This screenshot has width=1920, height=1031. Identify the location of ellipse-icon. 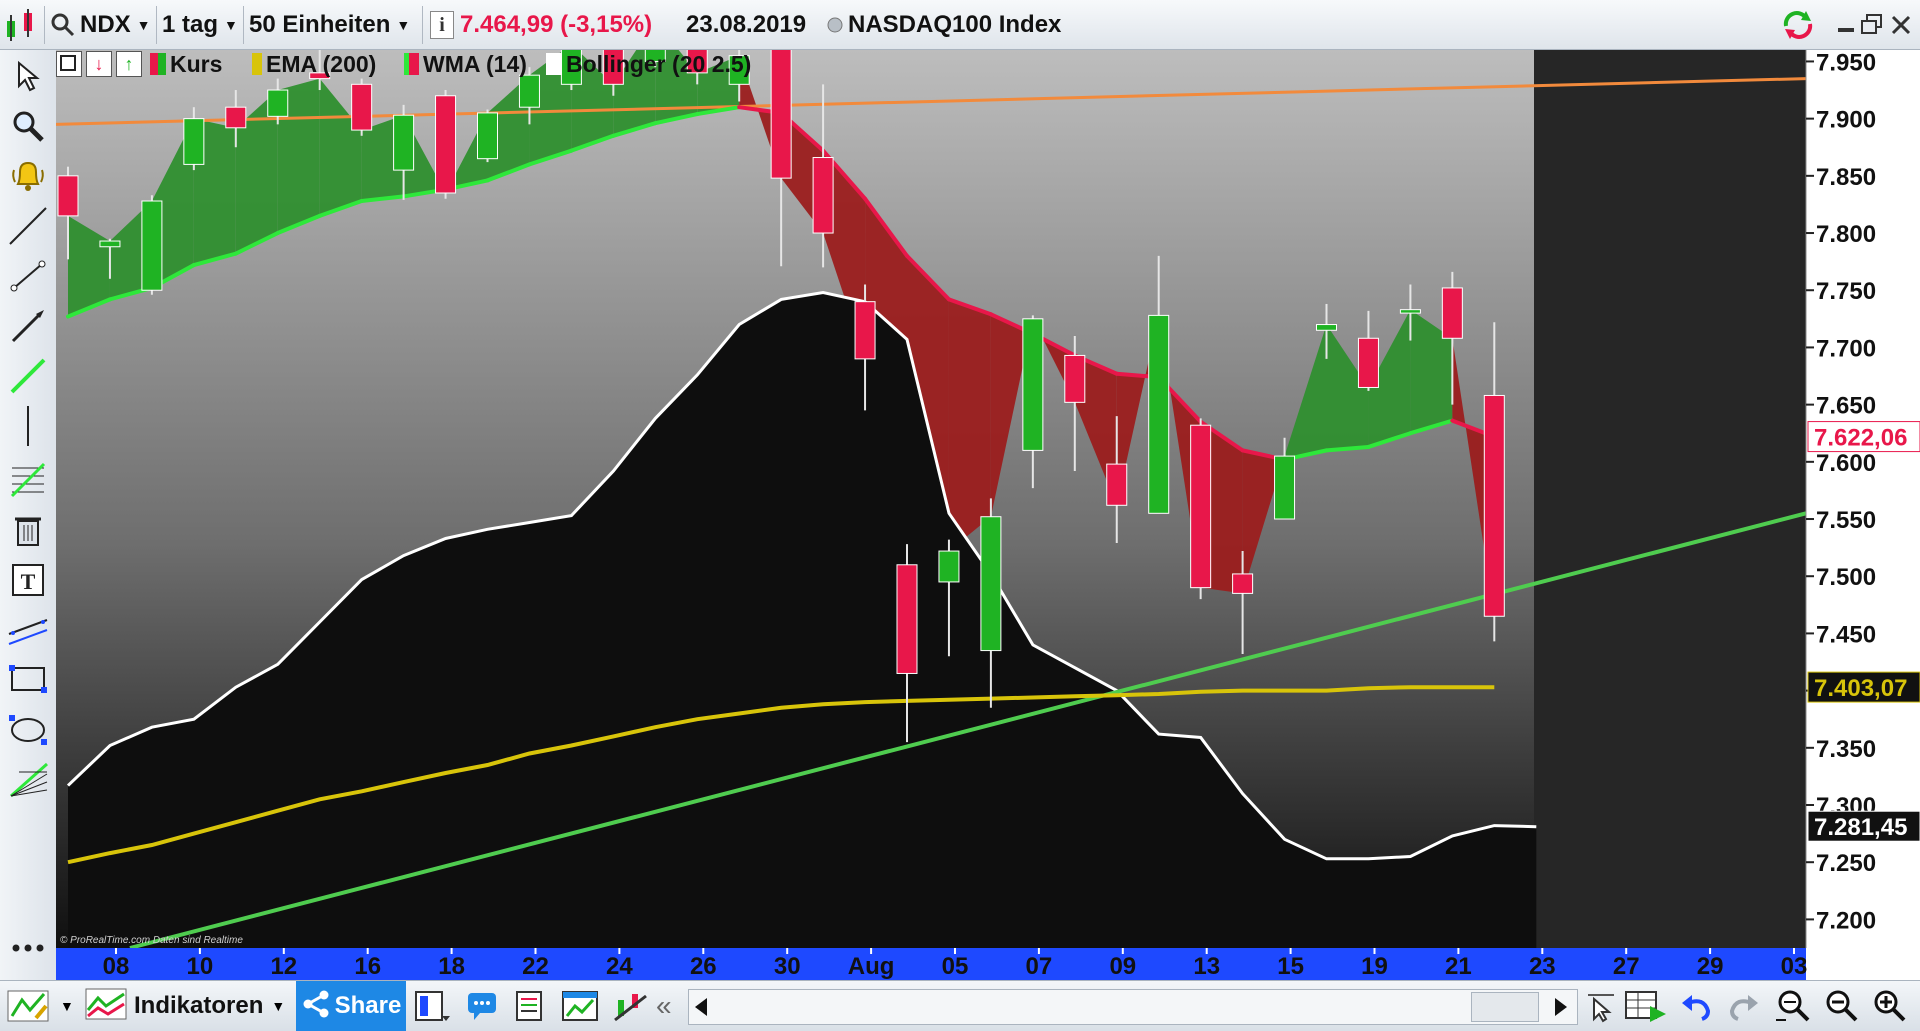
(28, 730).